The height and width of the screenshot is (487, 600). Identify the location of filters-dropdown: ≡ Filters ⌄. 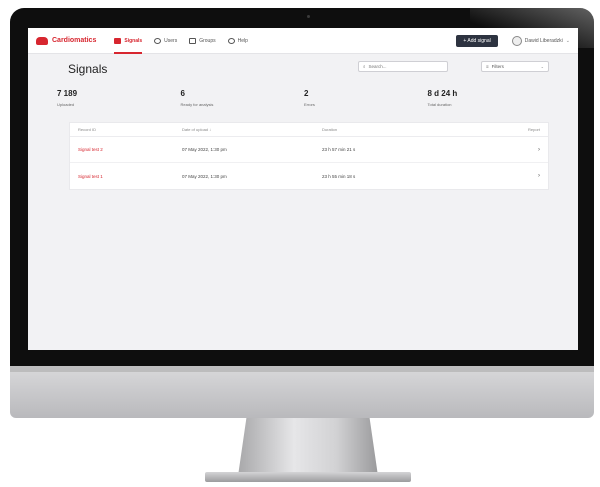
(515, 66).